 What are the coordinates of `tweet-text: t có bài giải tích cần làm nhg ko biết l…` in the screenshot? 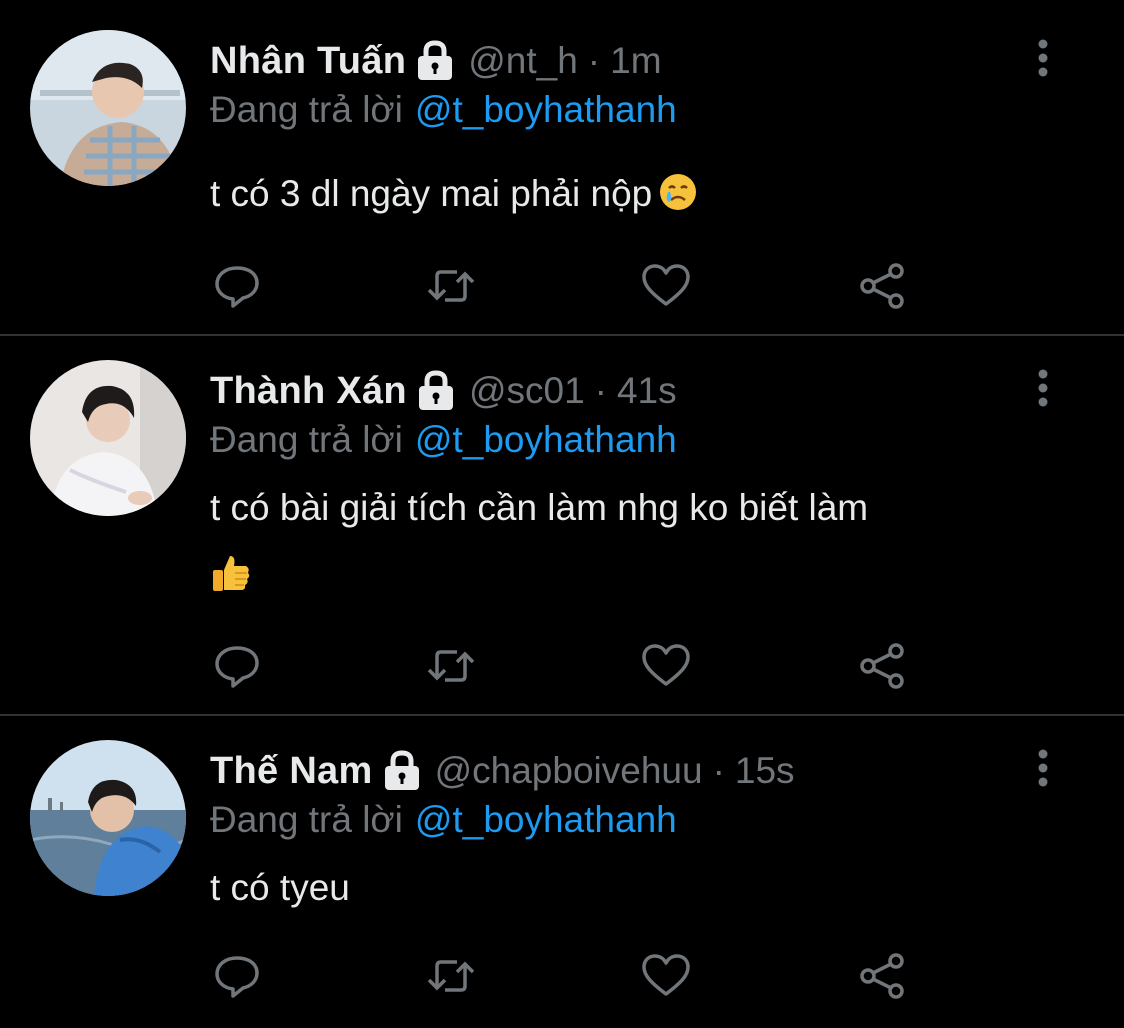 It's located at (539, 542).